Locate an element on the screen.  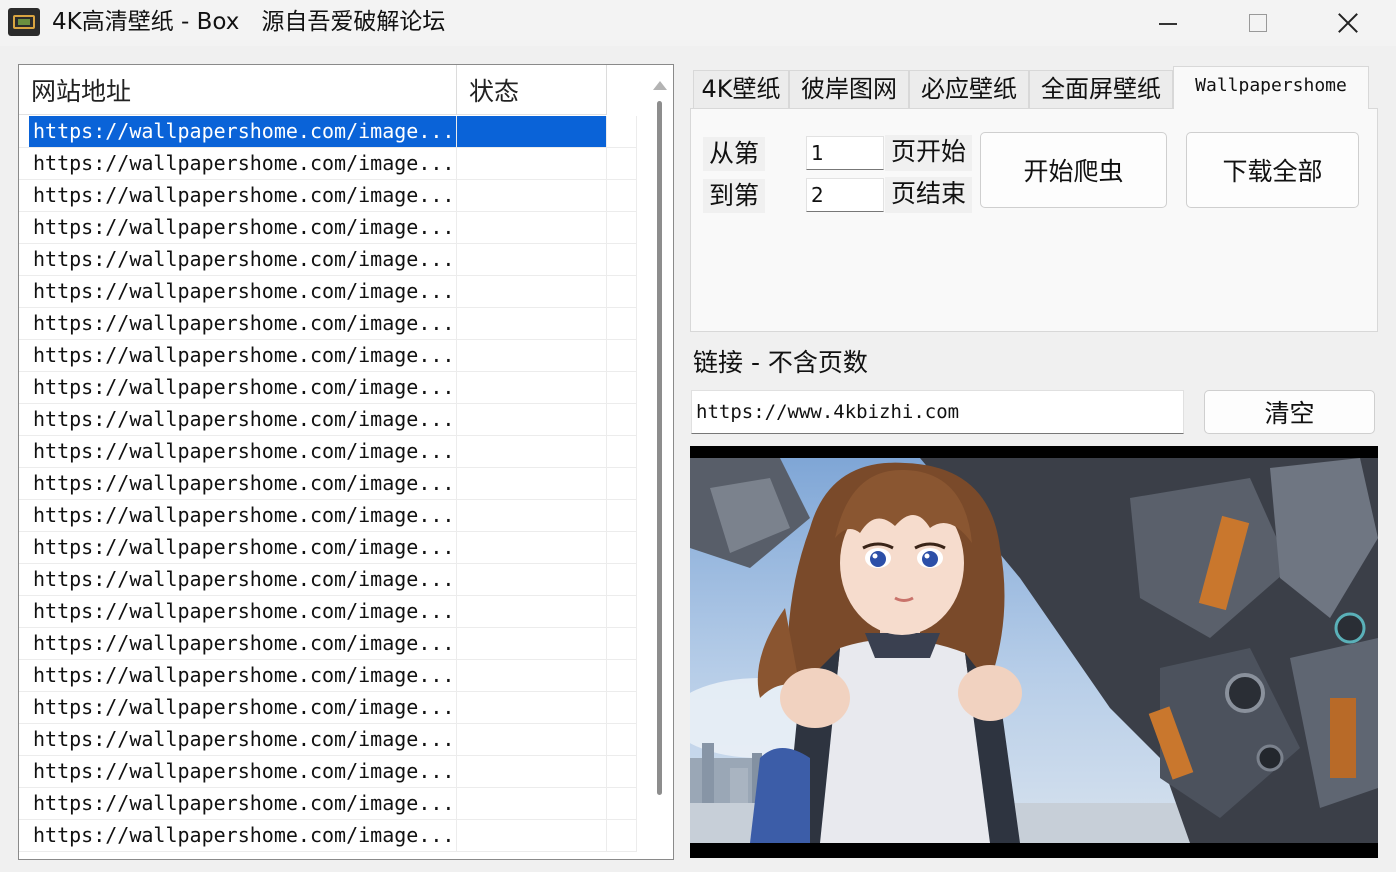
minimize-icon is located at coordinates (1168, 24).